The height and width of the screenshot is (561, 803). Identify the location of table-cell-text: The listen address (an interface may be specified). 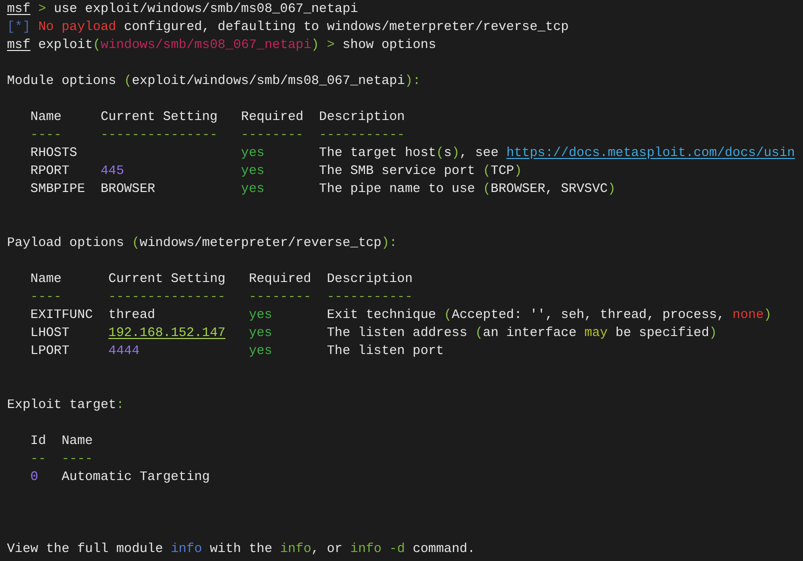
(522, 333).